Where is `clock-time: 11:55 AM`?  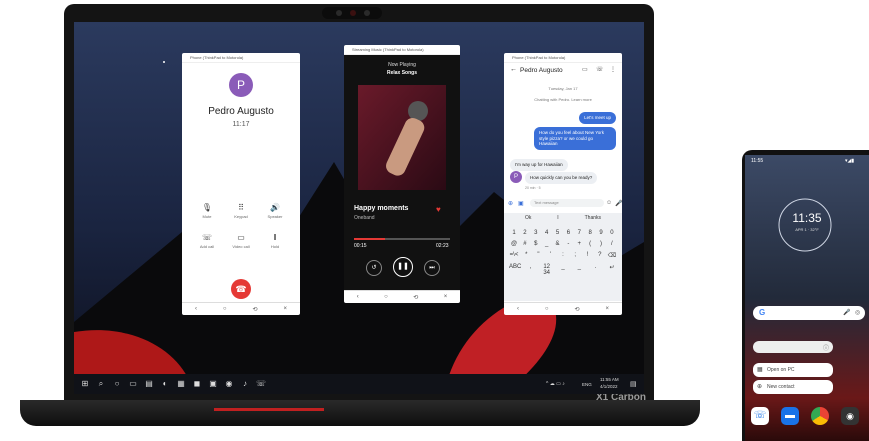 clock-time: 11:55 AM is located at coordinates (609, 379).